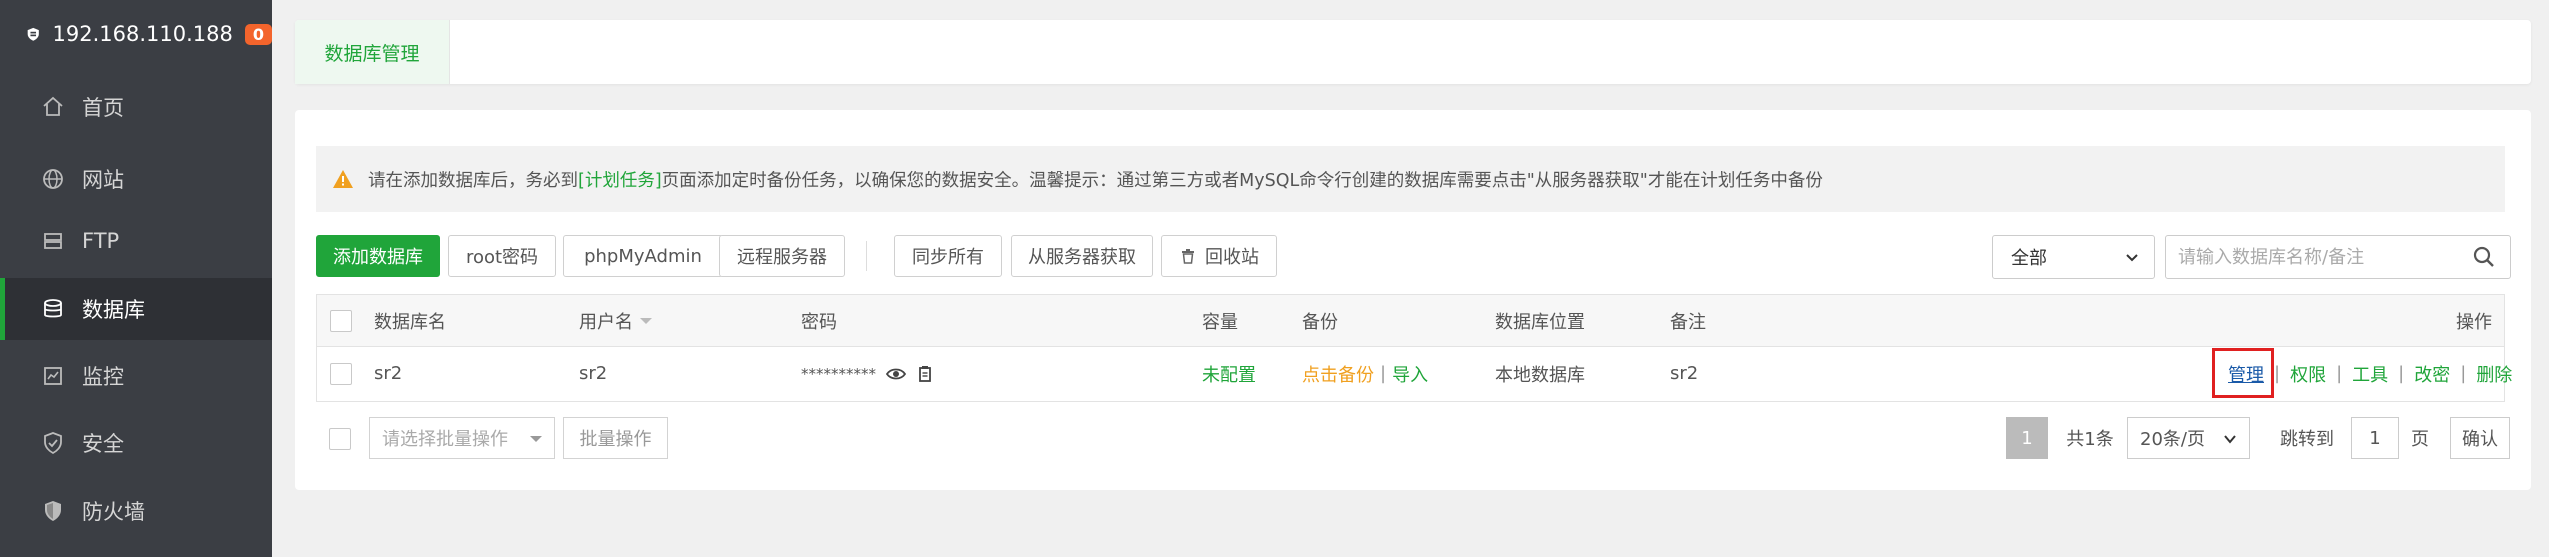  What do you see at coordinates (896, 374) in the screenshot?
I see `eye-icon` at bounding box center [896, 374].